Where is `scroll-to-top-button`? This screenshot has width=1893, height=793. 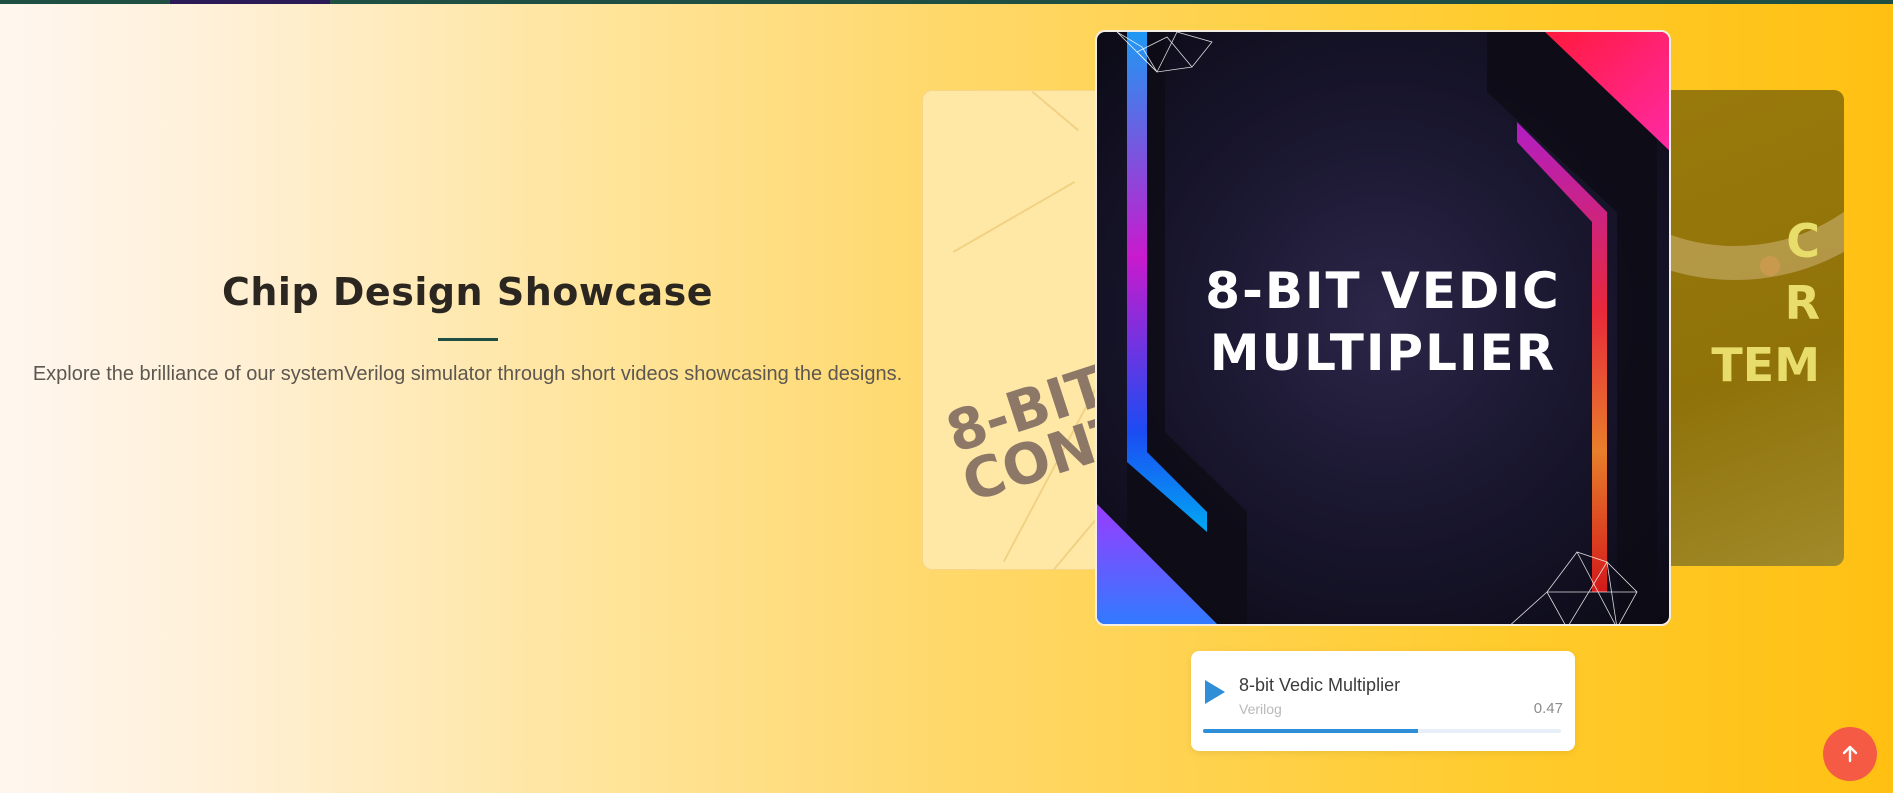 scroll-to-top-button is located at coordinates (1850, 754).